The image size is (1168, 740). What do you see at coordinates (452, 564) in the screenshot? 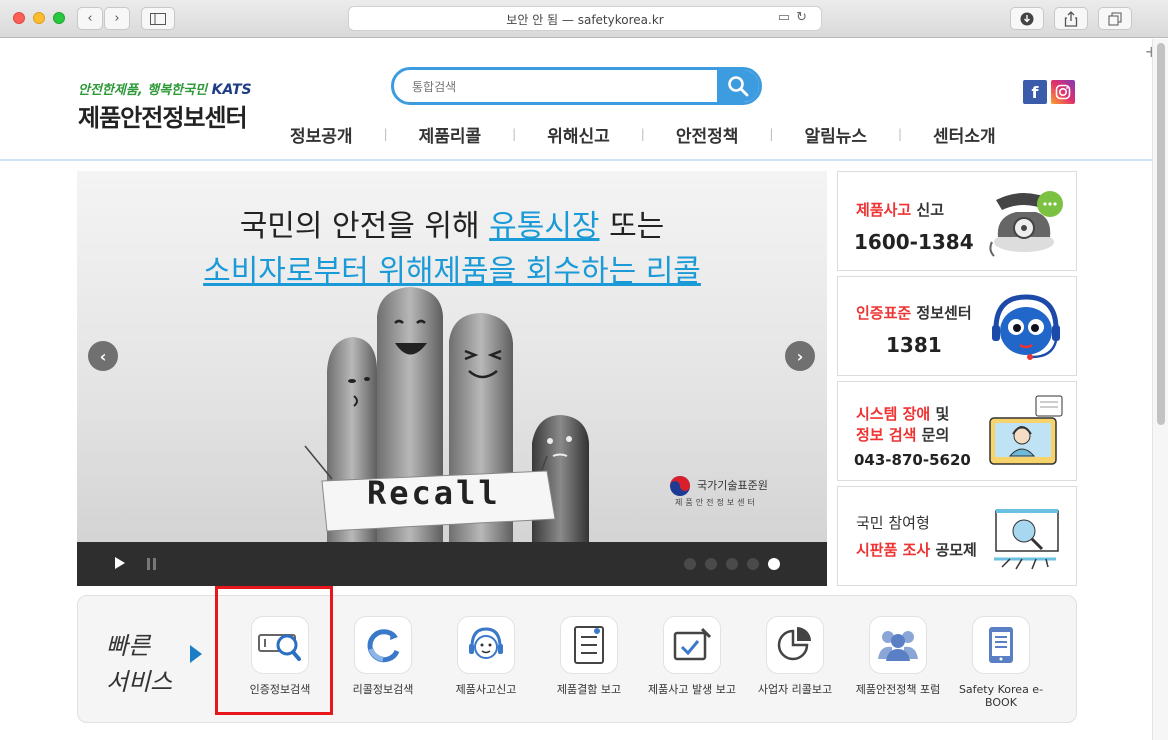
I see `banner-controls` at bounding box center [452, 564].